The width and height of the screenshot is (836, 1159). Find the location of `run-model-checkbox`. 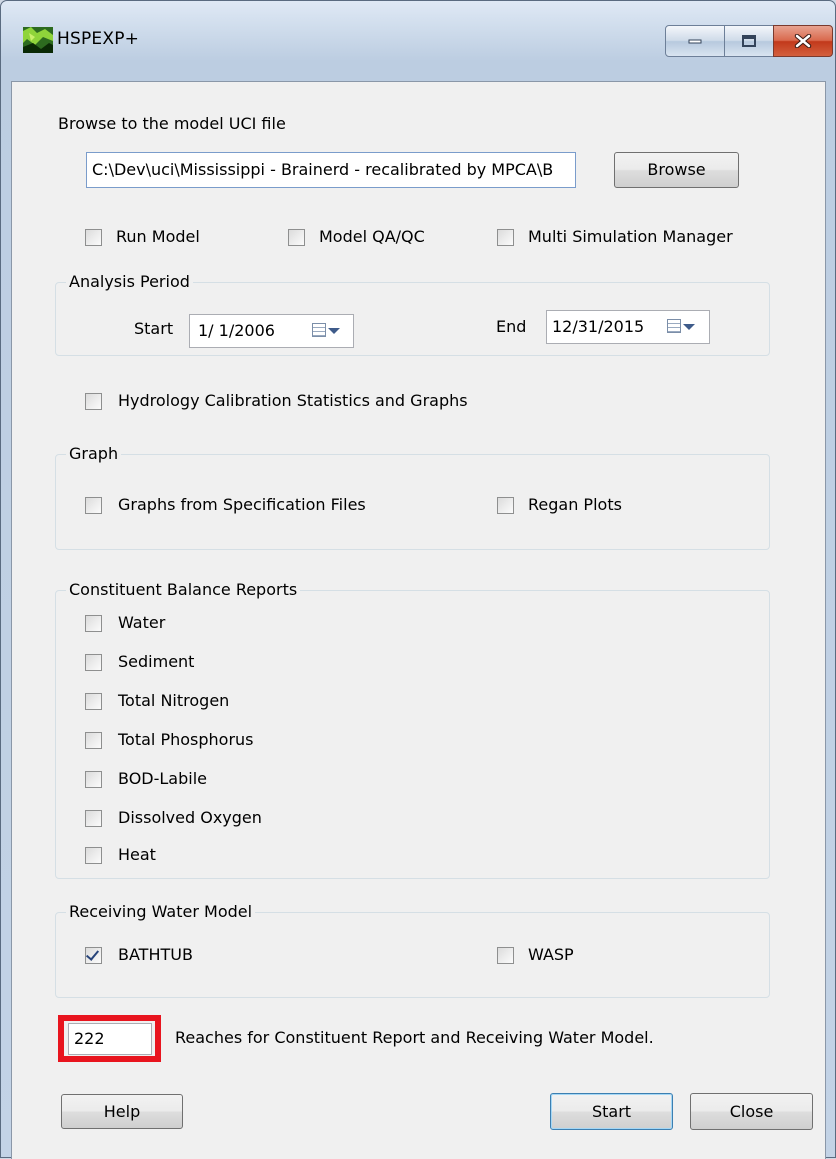

run-model-checkbox is located at coordinates (93, 237).